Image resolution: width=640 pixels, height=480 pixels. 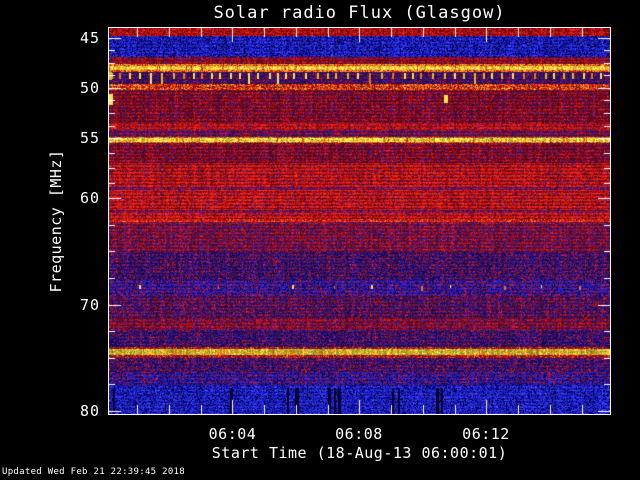 What do you see at coordinates (359, 13) in the screenshot?
I see `chart-title: Solar radio Flux (Glasgow)` at bounding box center [359, 13].